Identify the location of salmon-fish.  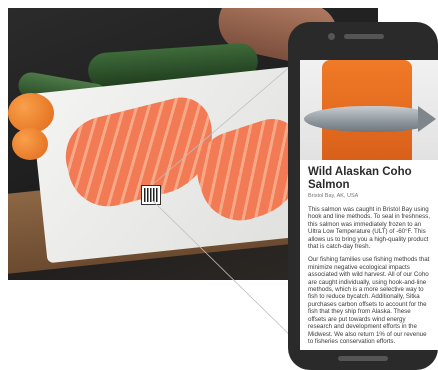
(367, 119).